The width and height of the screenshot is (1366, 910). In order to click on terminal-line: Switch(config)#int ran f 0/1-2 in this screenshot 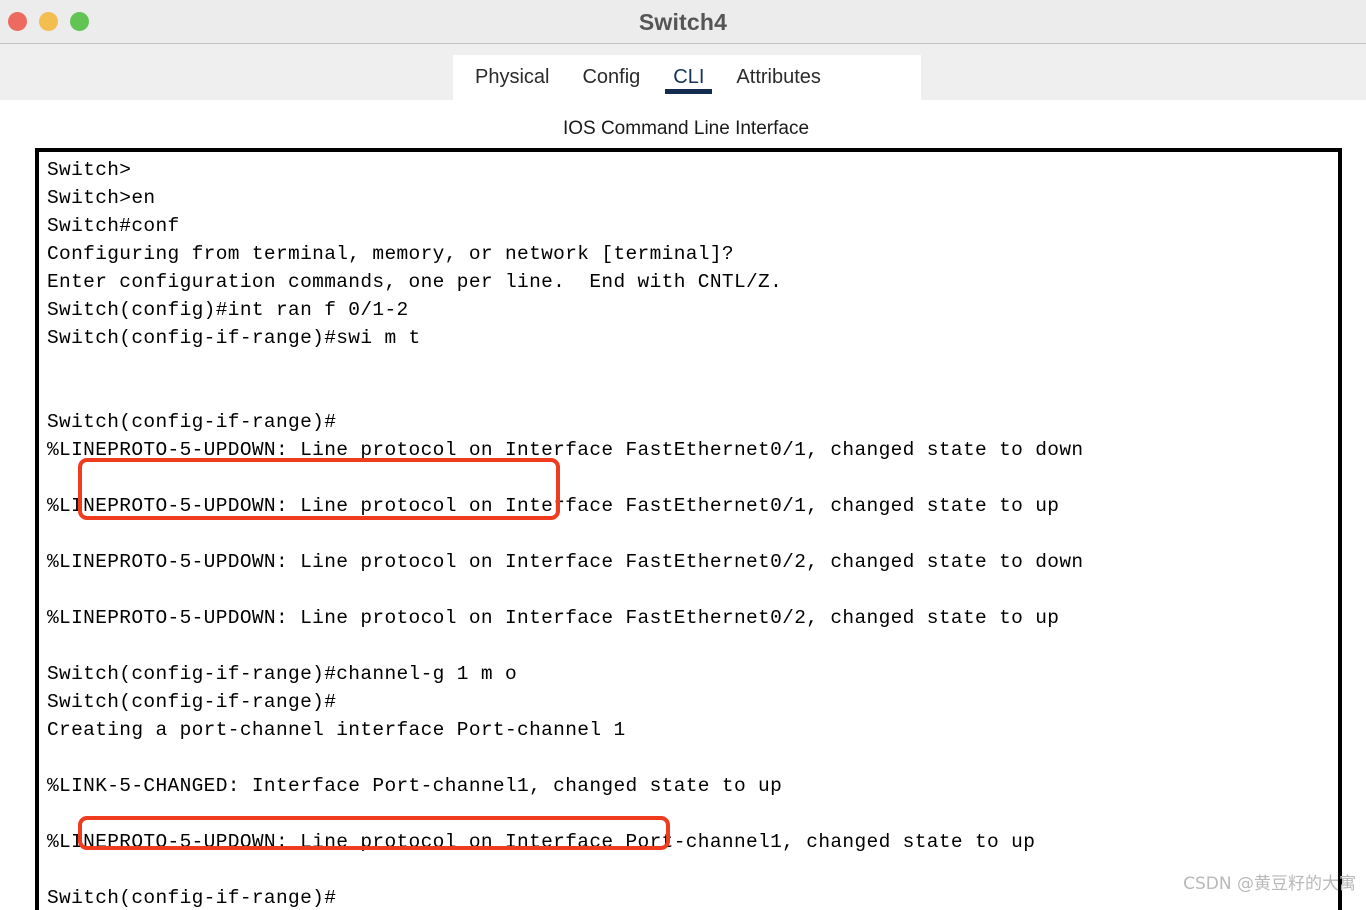, I will do `click(228, 310)`.